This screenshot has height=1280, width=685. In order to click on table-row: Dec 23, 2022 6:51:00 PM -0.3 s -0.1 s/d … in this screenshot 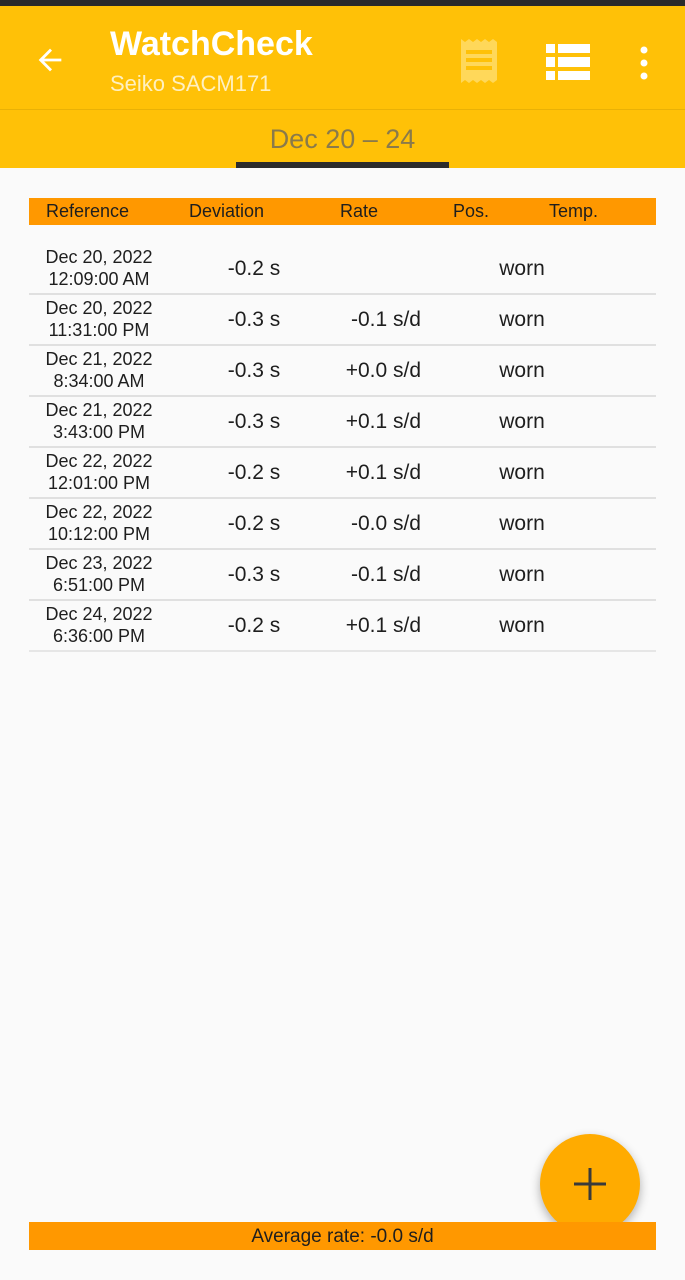, I will do `click(342, 575)`.